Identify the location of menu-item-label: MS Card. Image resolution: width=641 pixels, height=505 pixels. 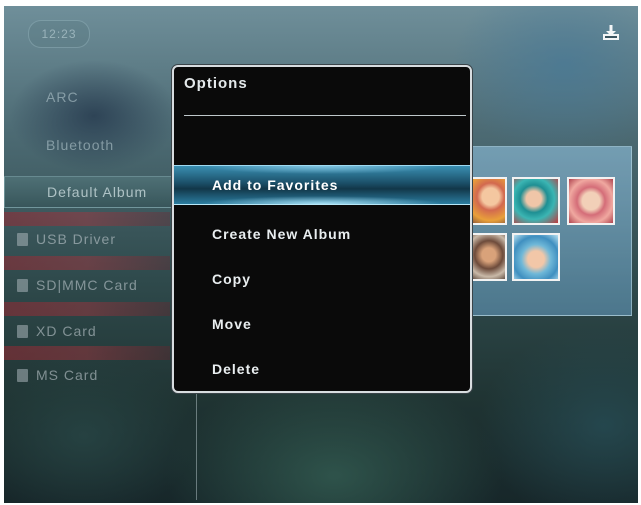
(67, 375).